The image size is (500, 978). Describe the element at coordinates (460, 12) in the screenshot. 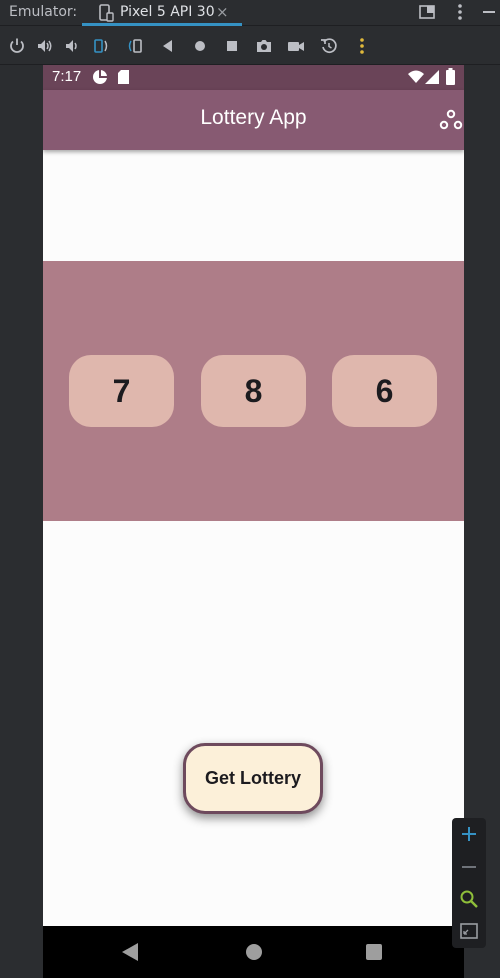

I see `more-vertical-icon` at that location.